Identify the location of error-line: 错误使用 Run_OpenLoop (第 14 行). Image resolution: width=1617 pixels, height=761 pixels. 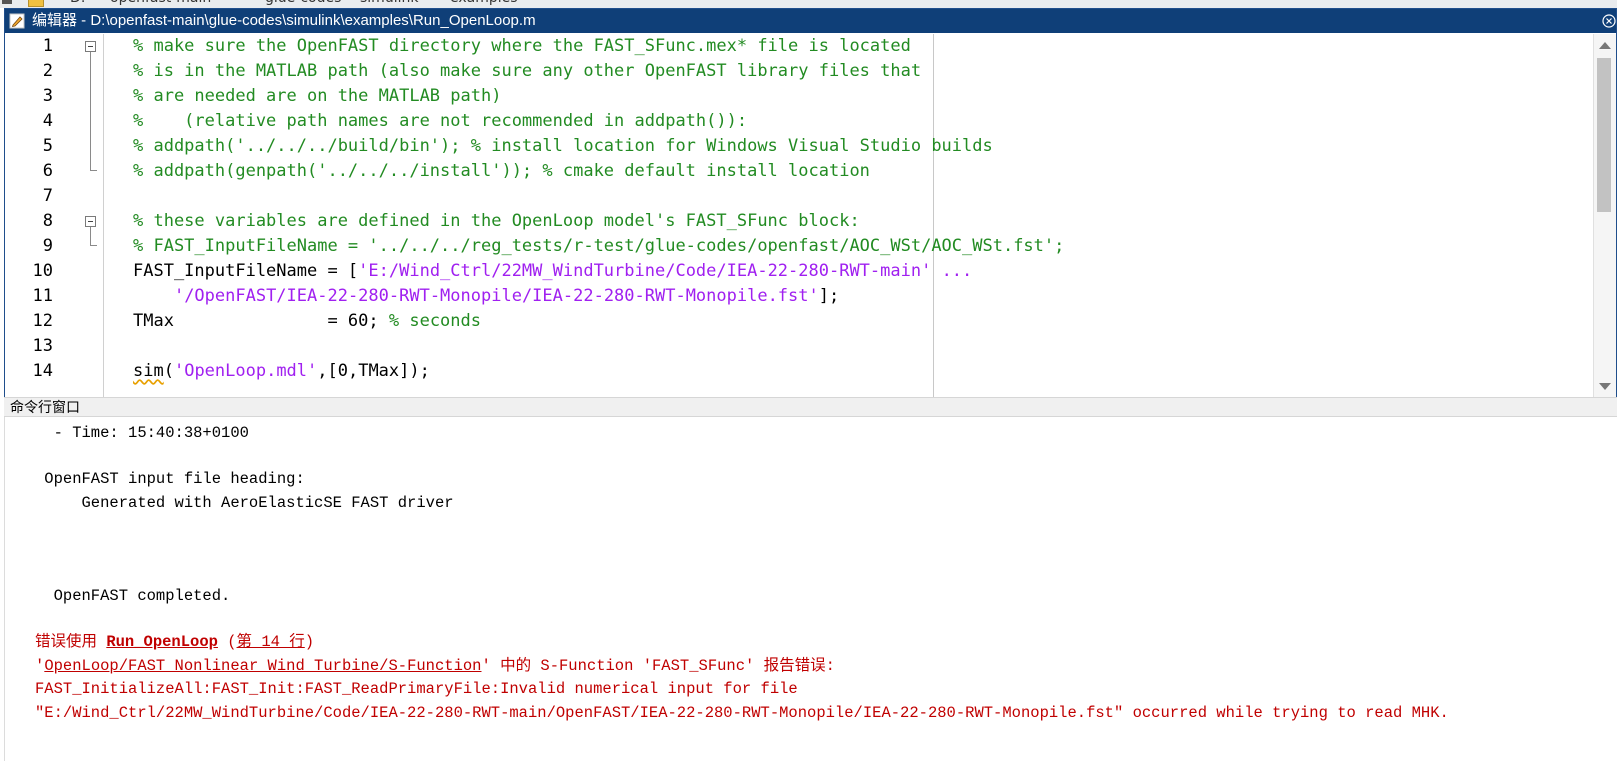
(174, 642).